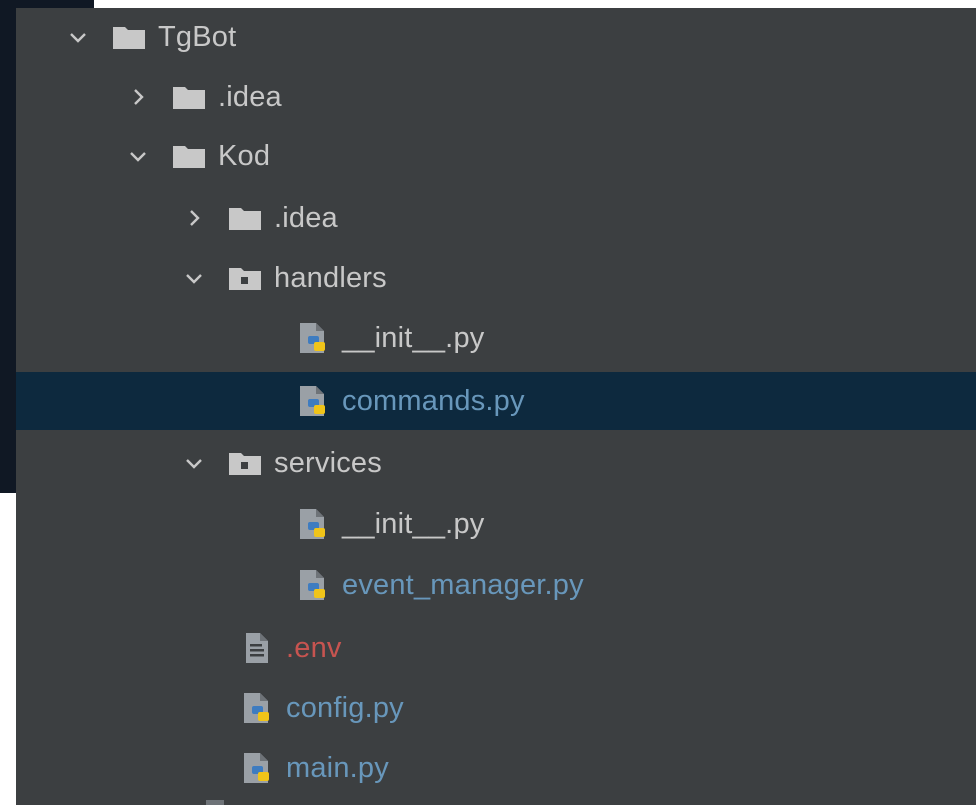 The image size is (976, 805). I want to click on tree-item-idea: .idea, so click(496, 97).